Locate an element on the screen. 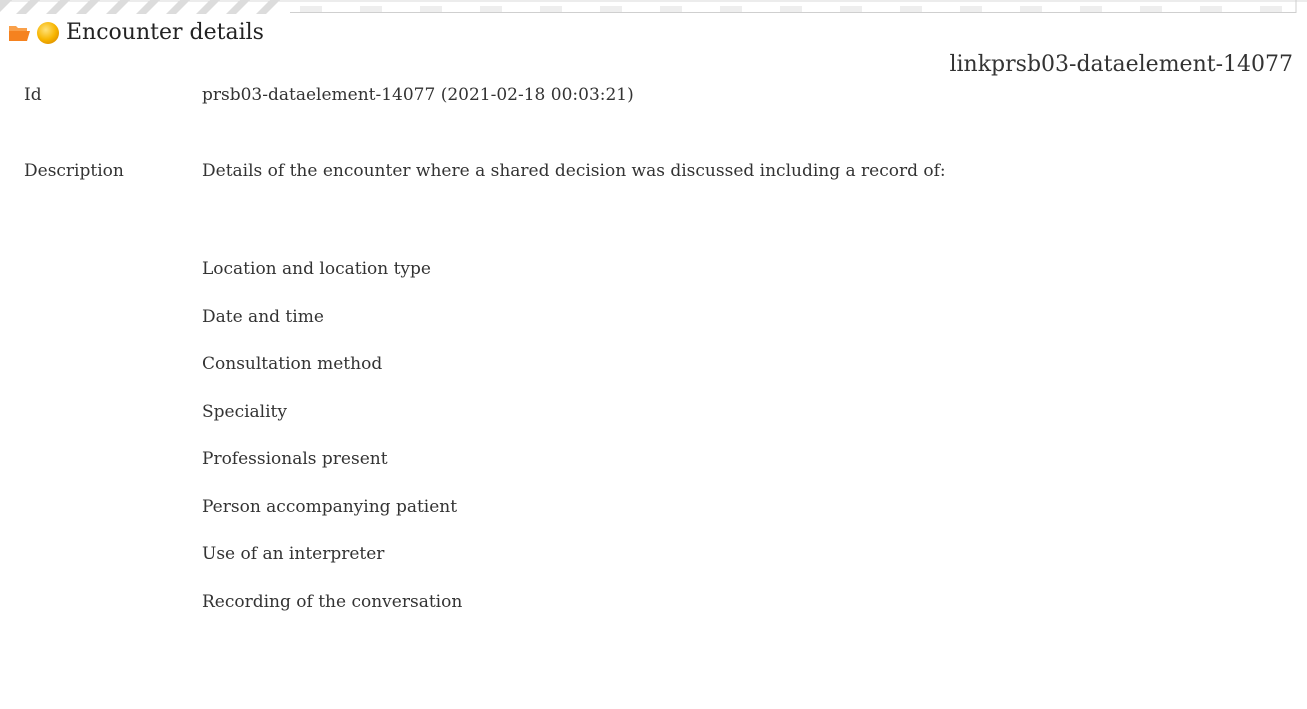 The image size is (1307, 709). list-item: Date and time is located at coordinates (263, 316).